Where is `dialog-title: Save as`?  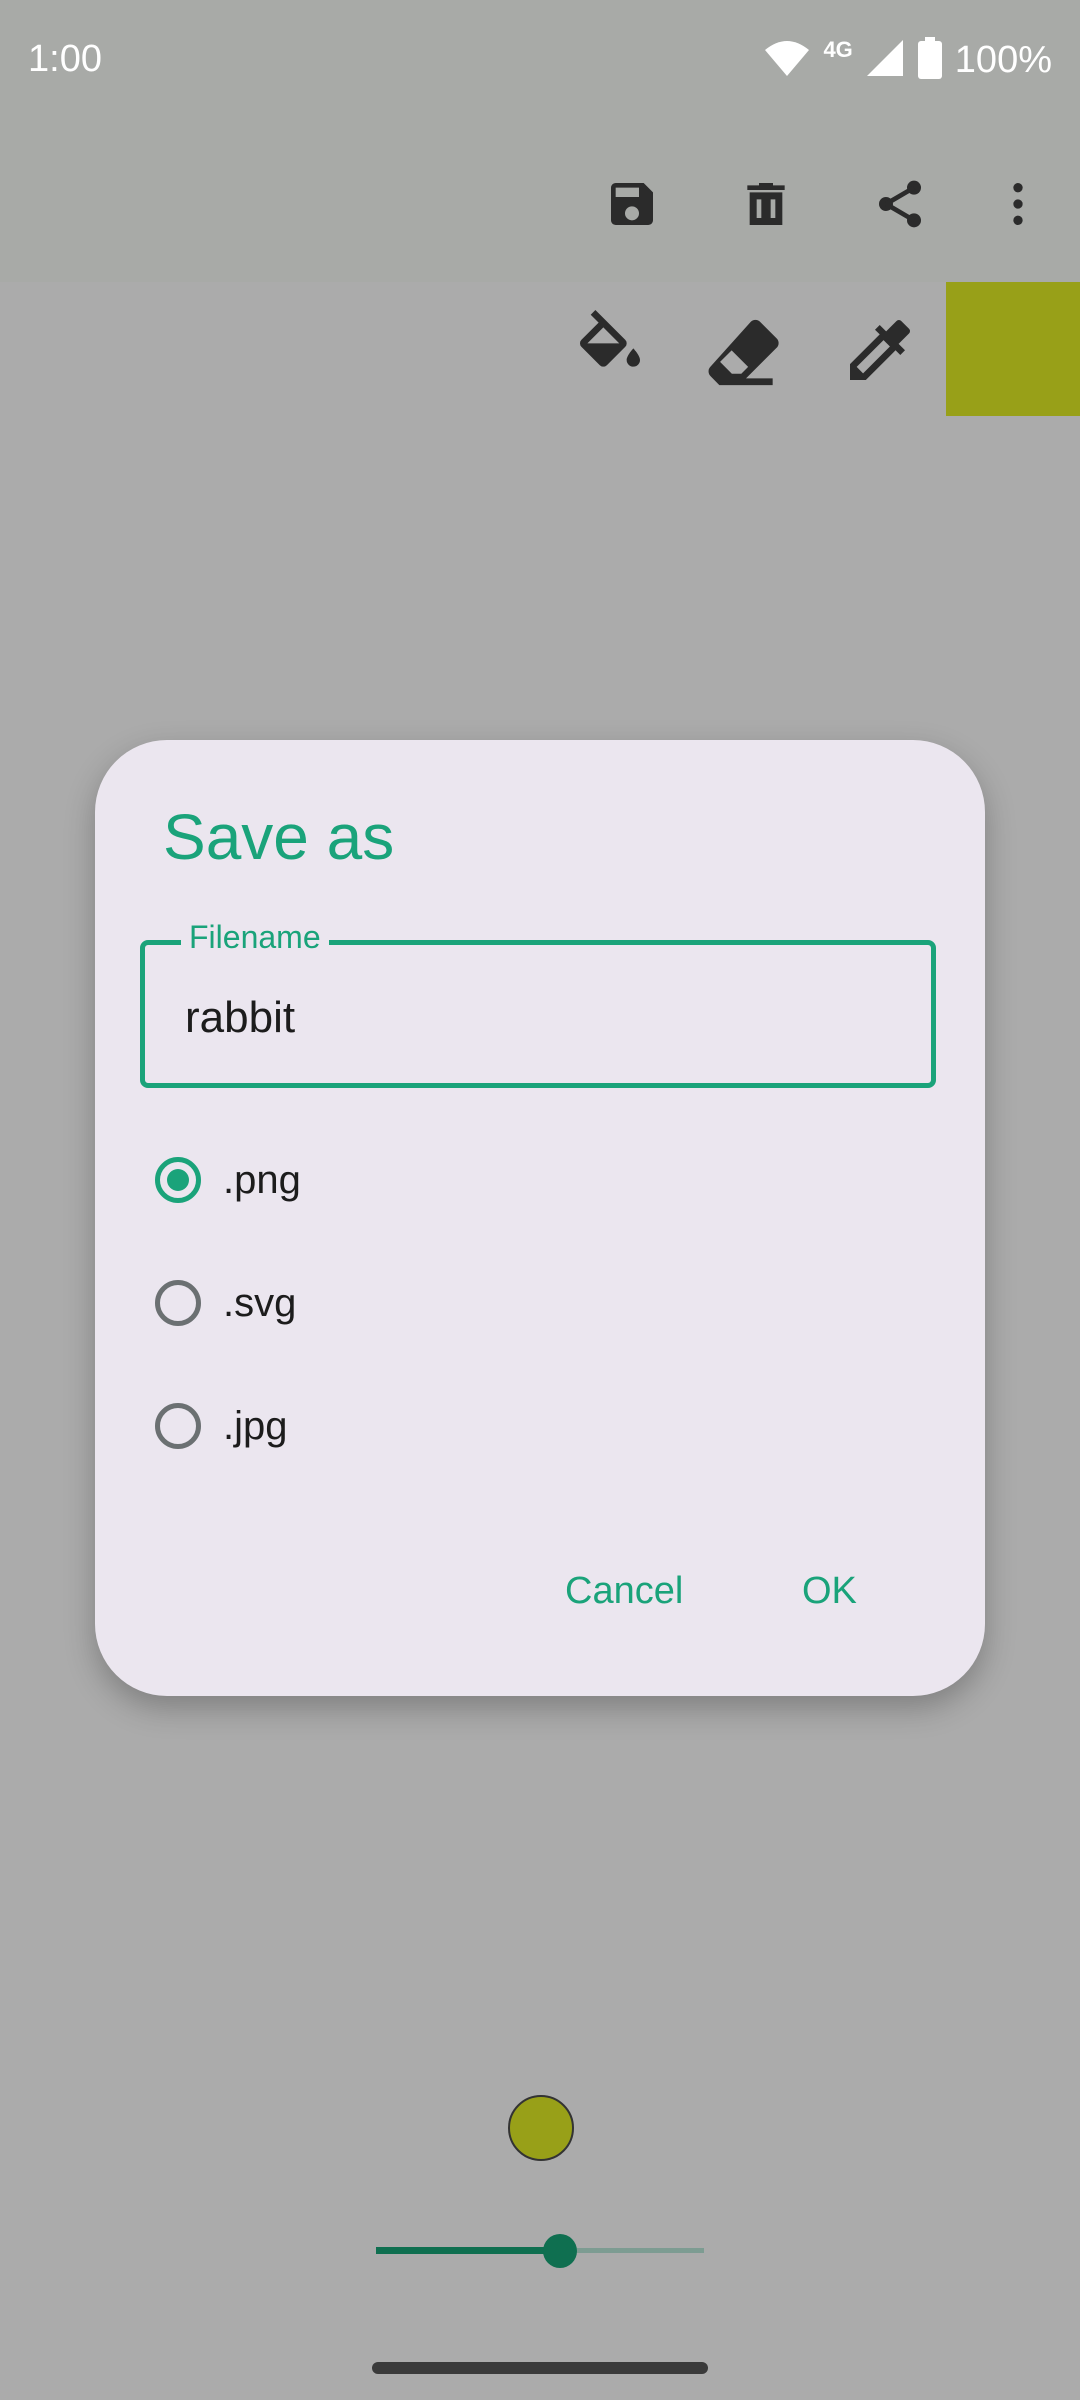
dialog-title: Save as is located at coordinates (279, 837).